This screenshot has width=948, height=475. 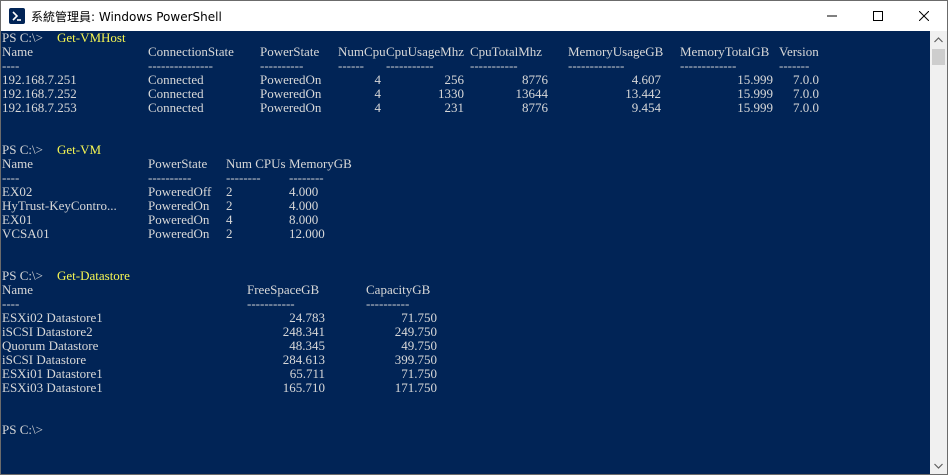 I want to click on table-row: EX01 PoweredOn 4 8.000, so click(x=465, y=220).